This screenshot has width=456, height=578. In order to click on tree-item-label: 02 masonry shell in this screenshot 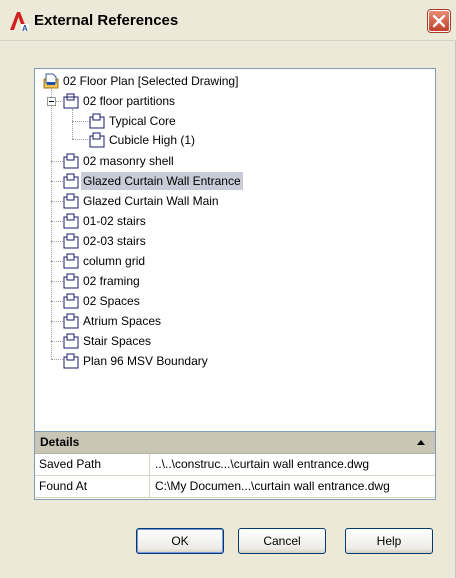, I will do `click(128, 161)`.